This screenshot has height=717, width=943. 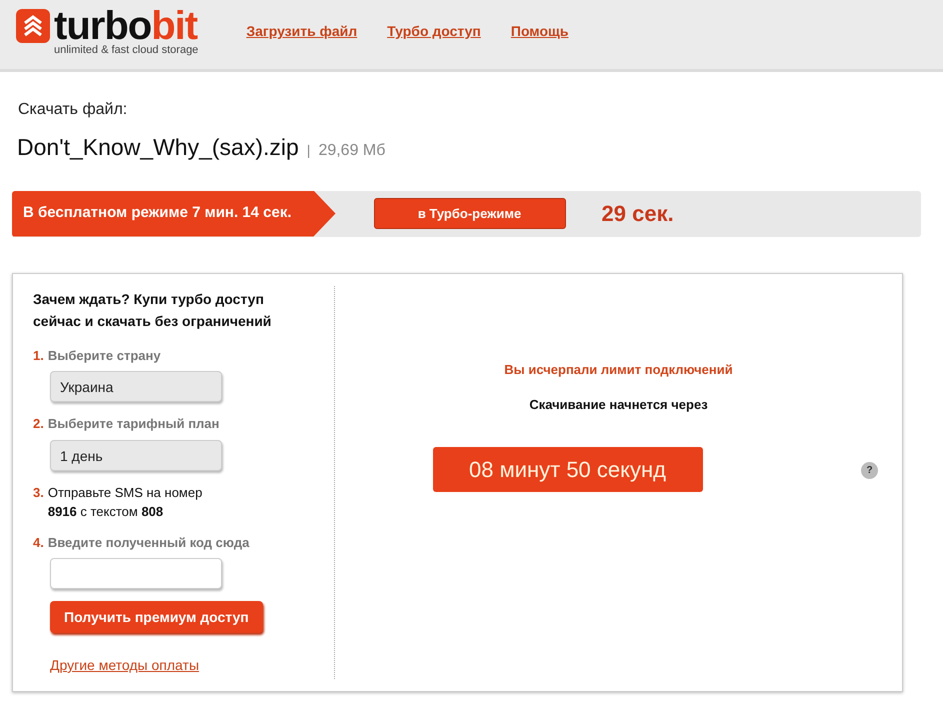 I want to click on premium-button: Получить премиум доступ, so click(x=156, y=617).